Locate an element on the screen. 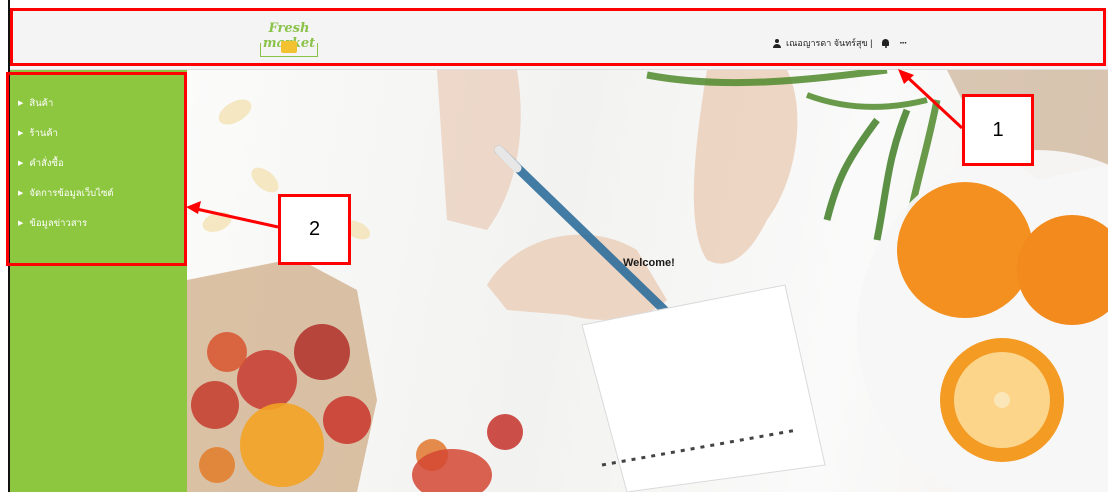 This screenshot has height=492, width=1108. welcome-text: Welcome! is located at coordinates (649, 263).